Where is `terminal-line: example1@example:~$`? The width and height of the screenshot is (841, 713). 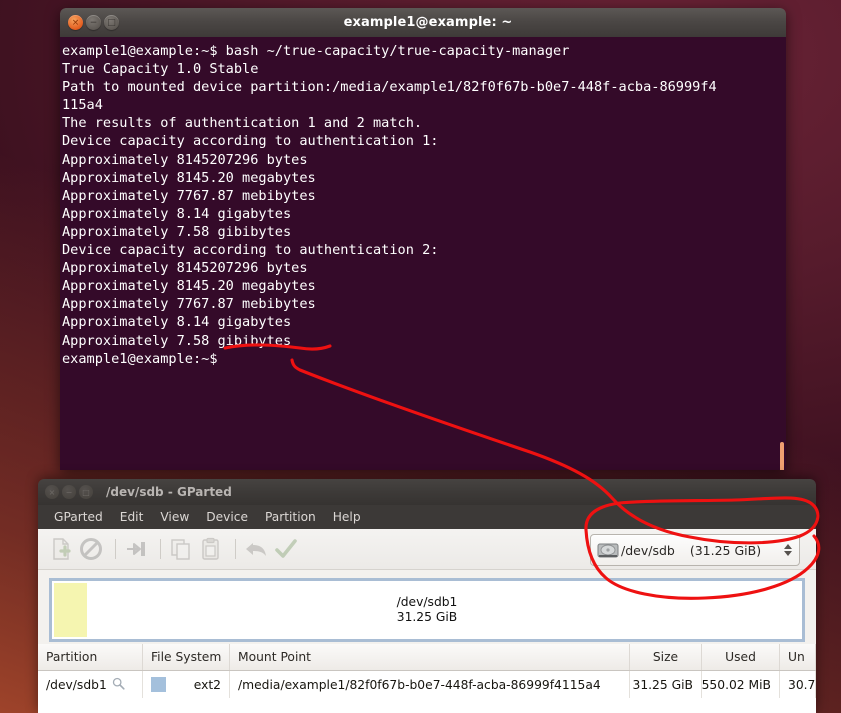
terminal-line: example1@example:~$ is located at coordinates (140, 358).